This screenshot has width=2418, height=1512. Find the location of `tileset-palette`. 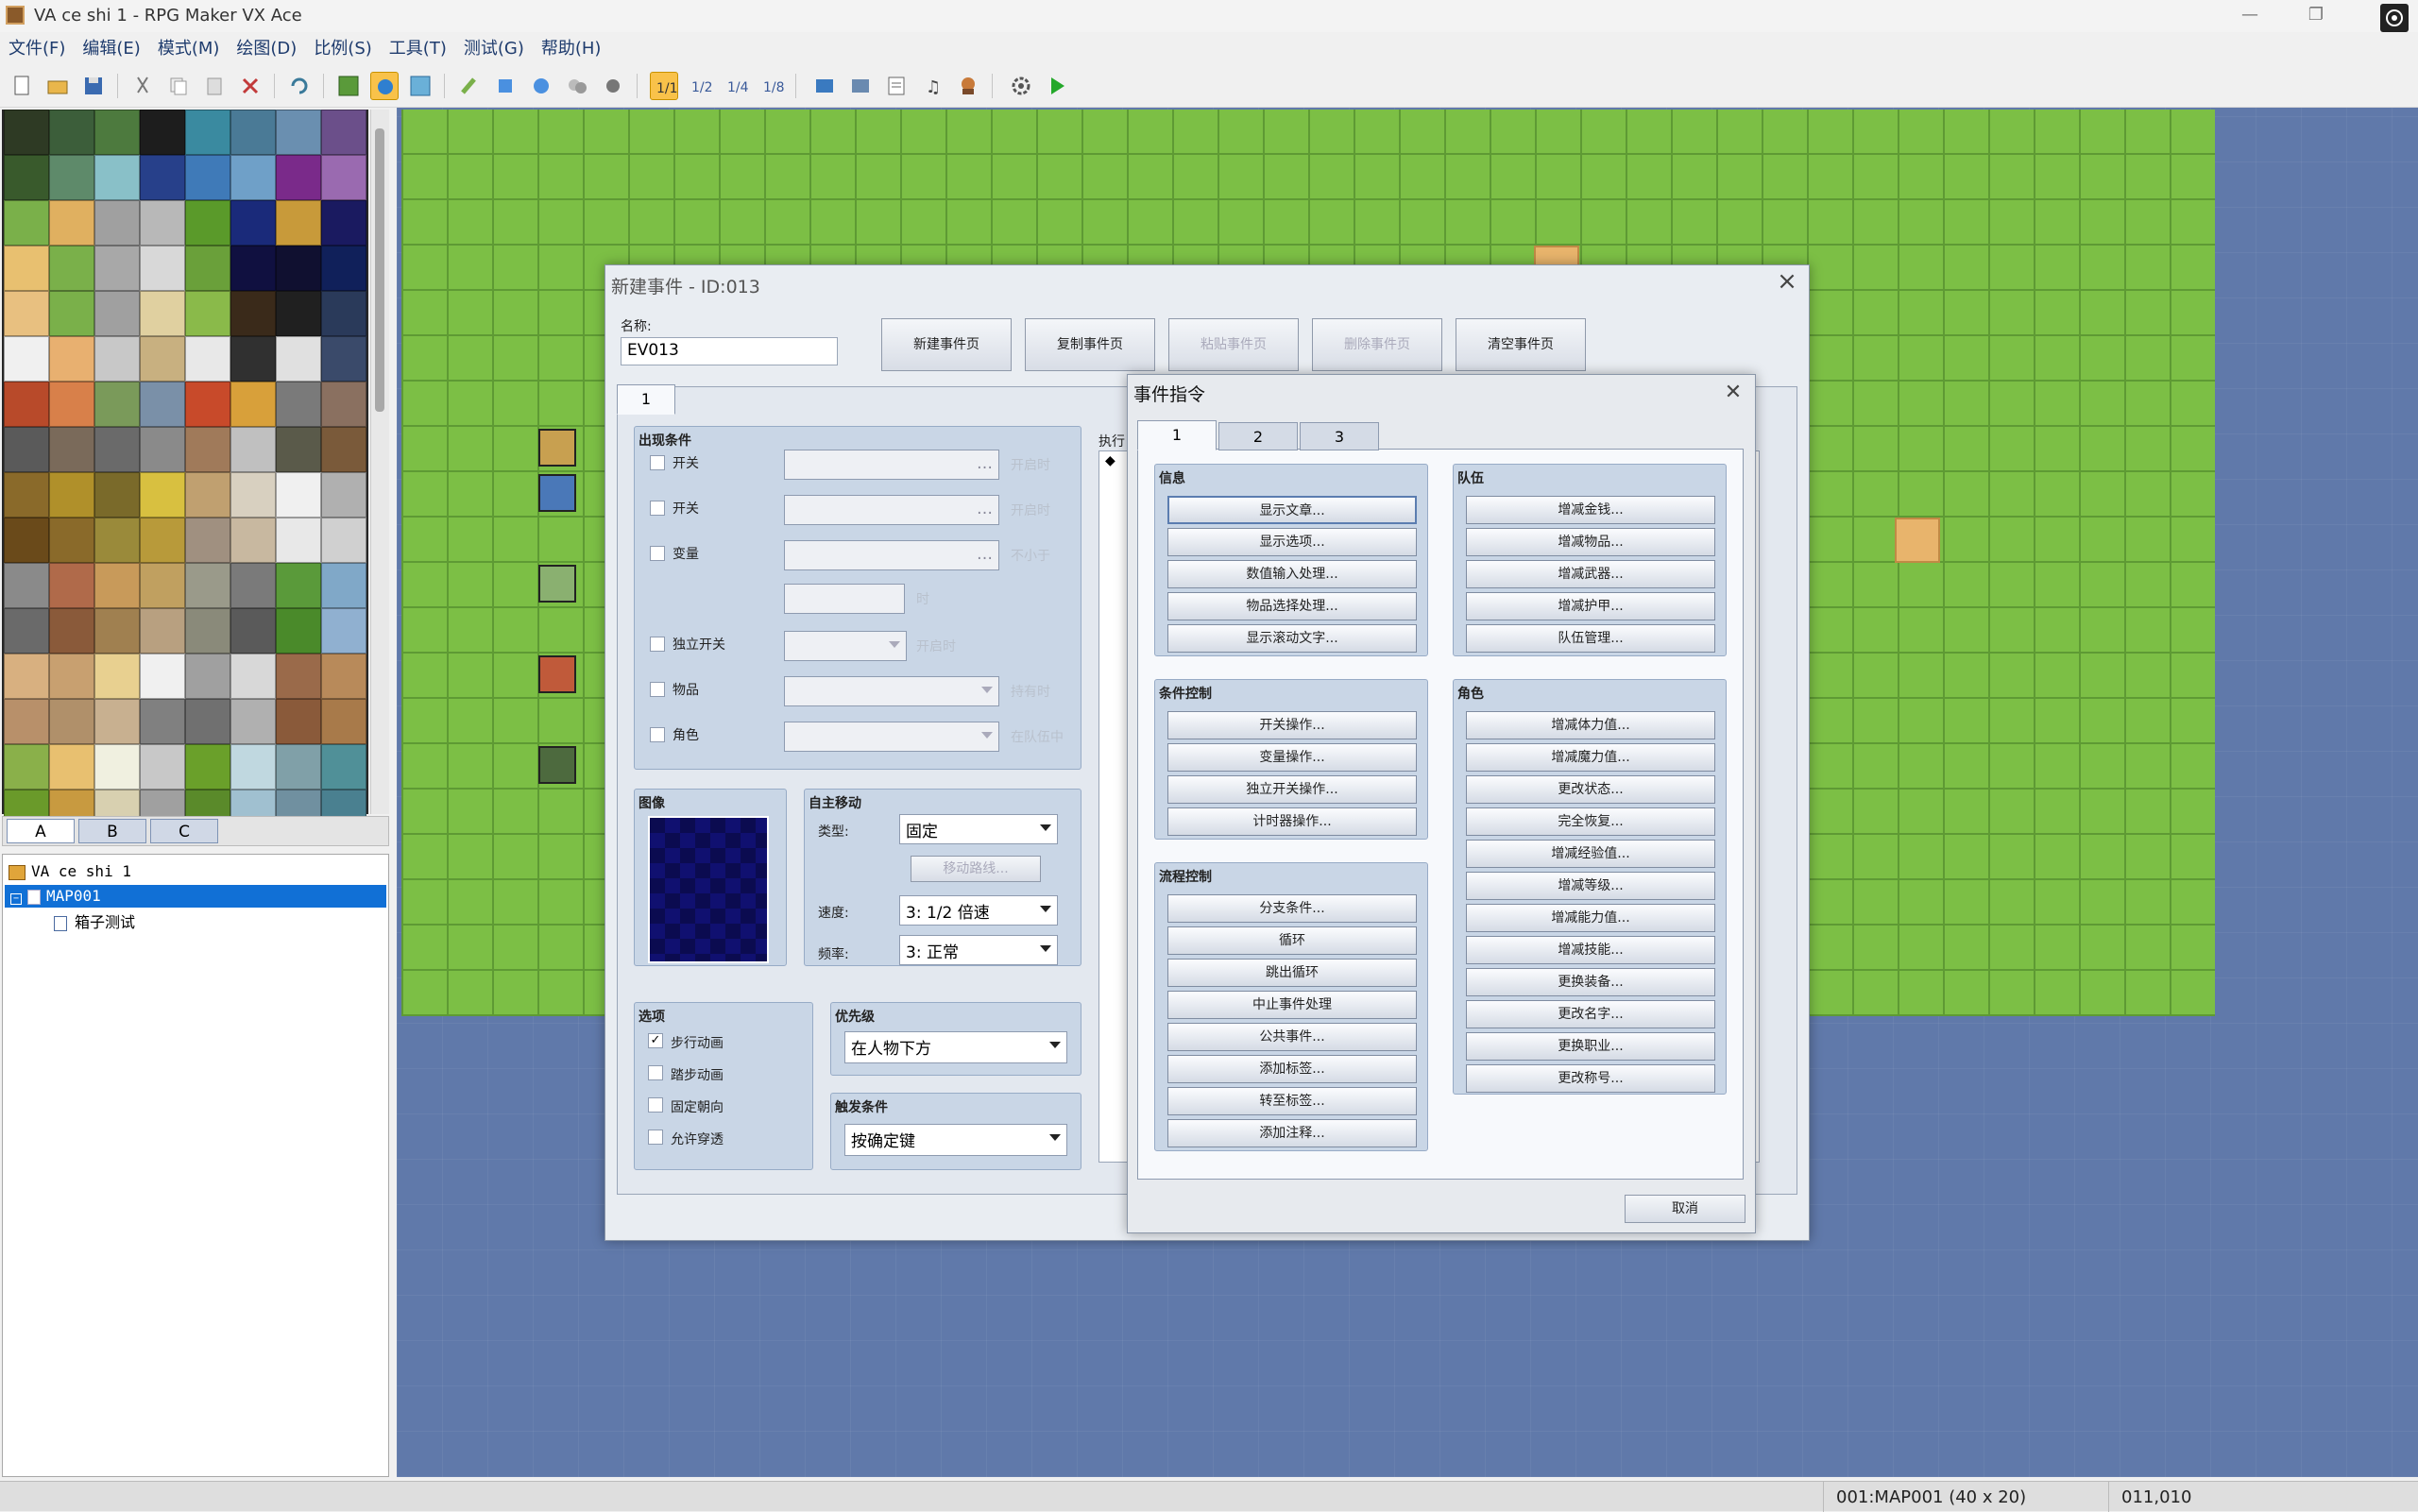

tileset-palette is located at coordinates (185, 473).